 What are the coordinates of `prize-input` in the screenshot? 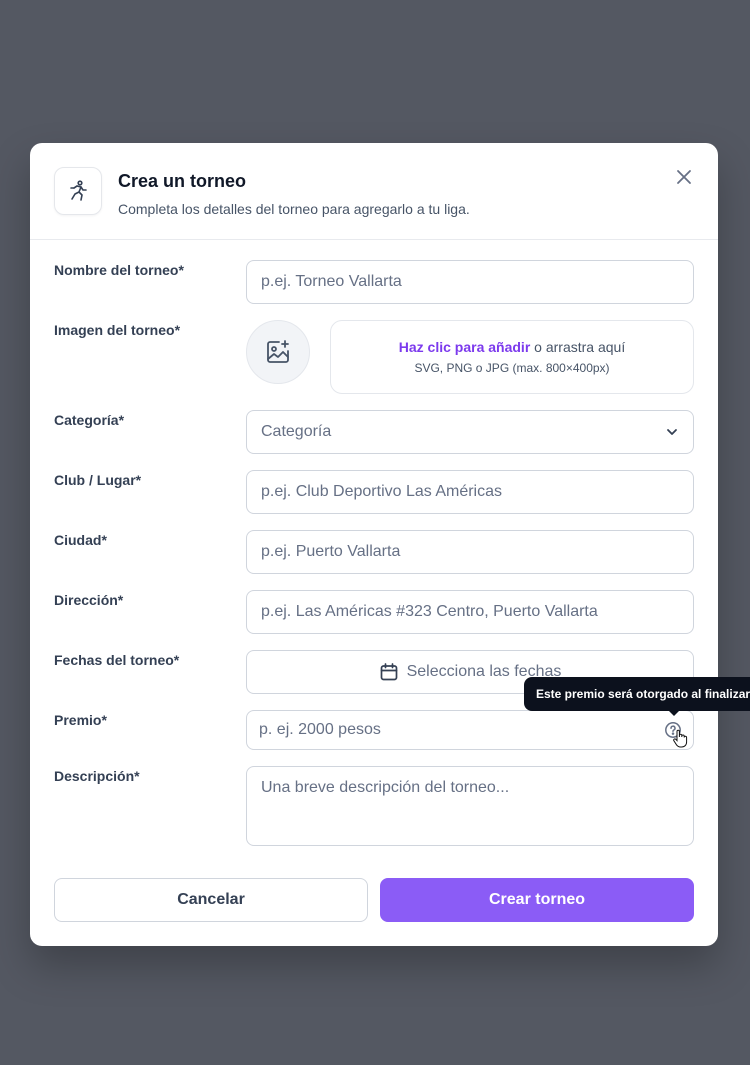 It's located at (470, 730).